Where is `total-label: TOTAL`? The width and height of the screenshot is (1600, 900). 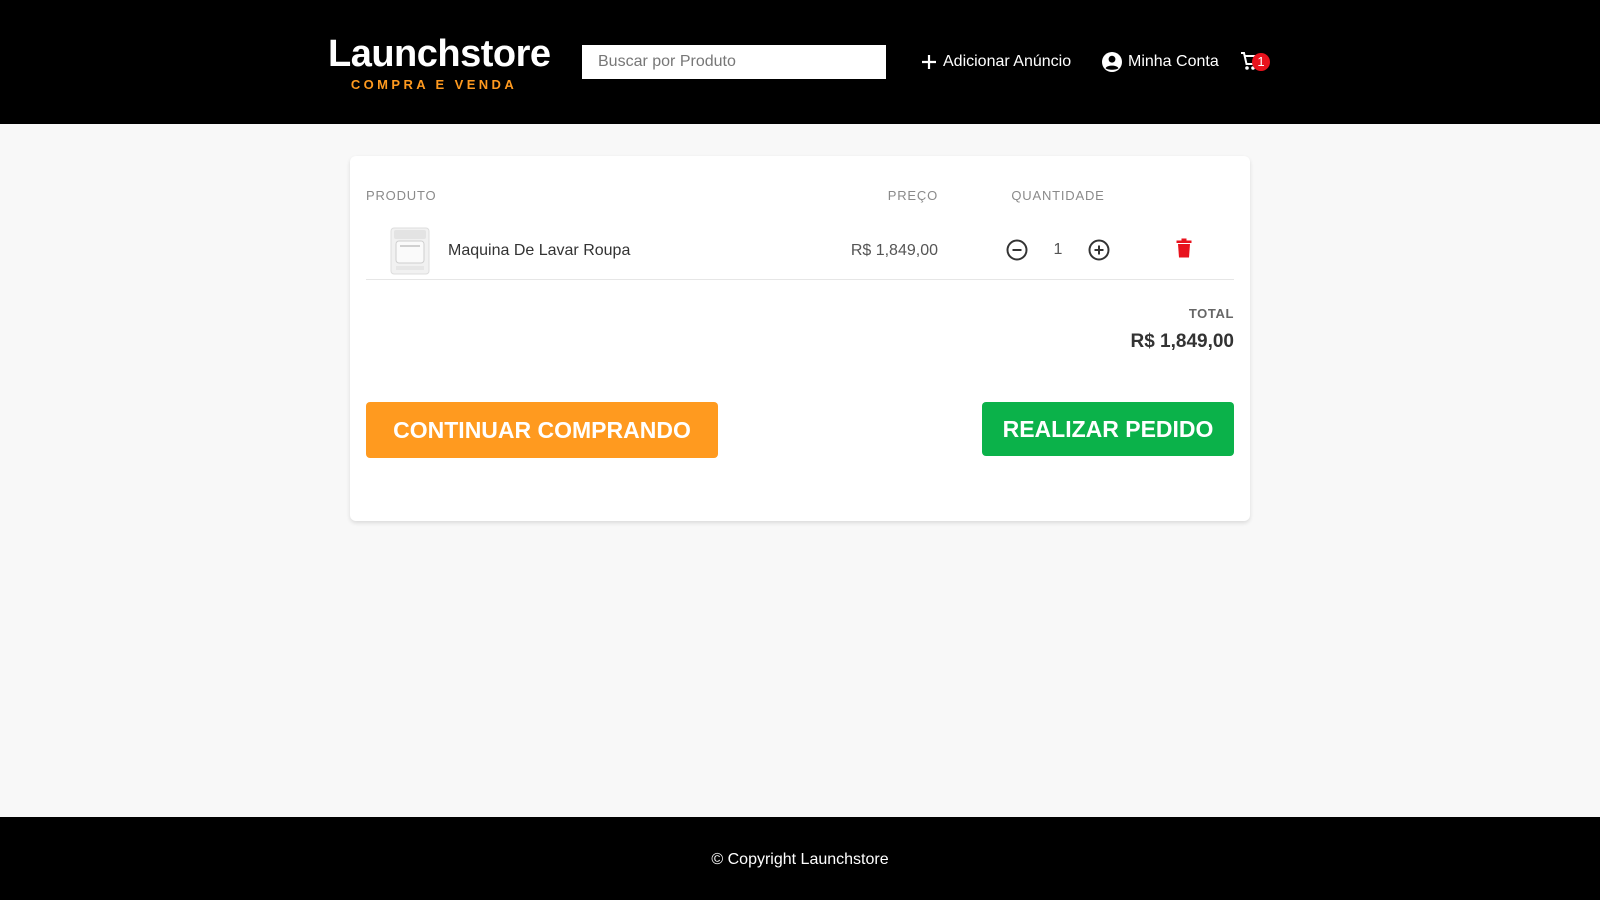
total-label: TOTAL is located at coordinates (1211, 313).